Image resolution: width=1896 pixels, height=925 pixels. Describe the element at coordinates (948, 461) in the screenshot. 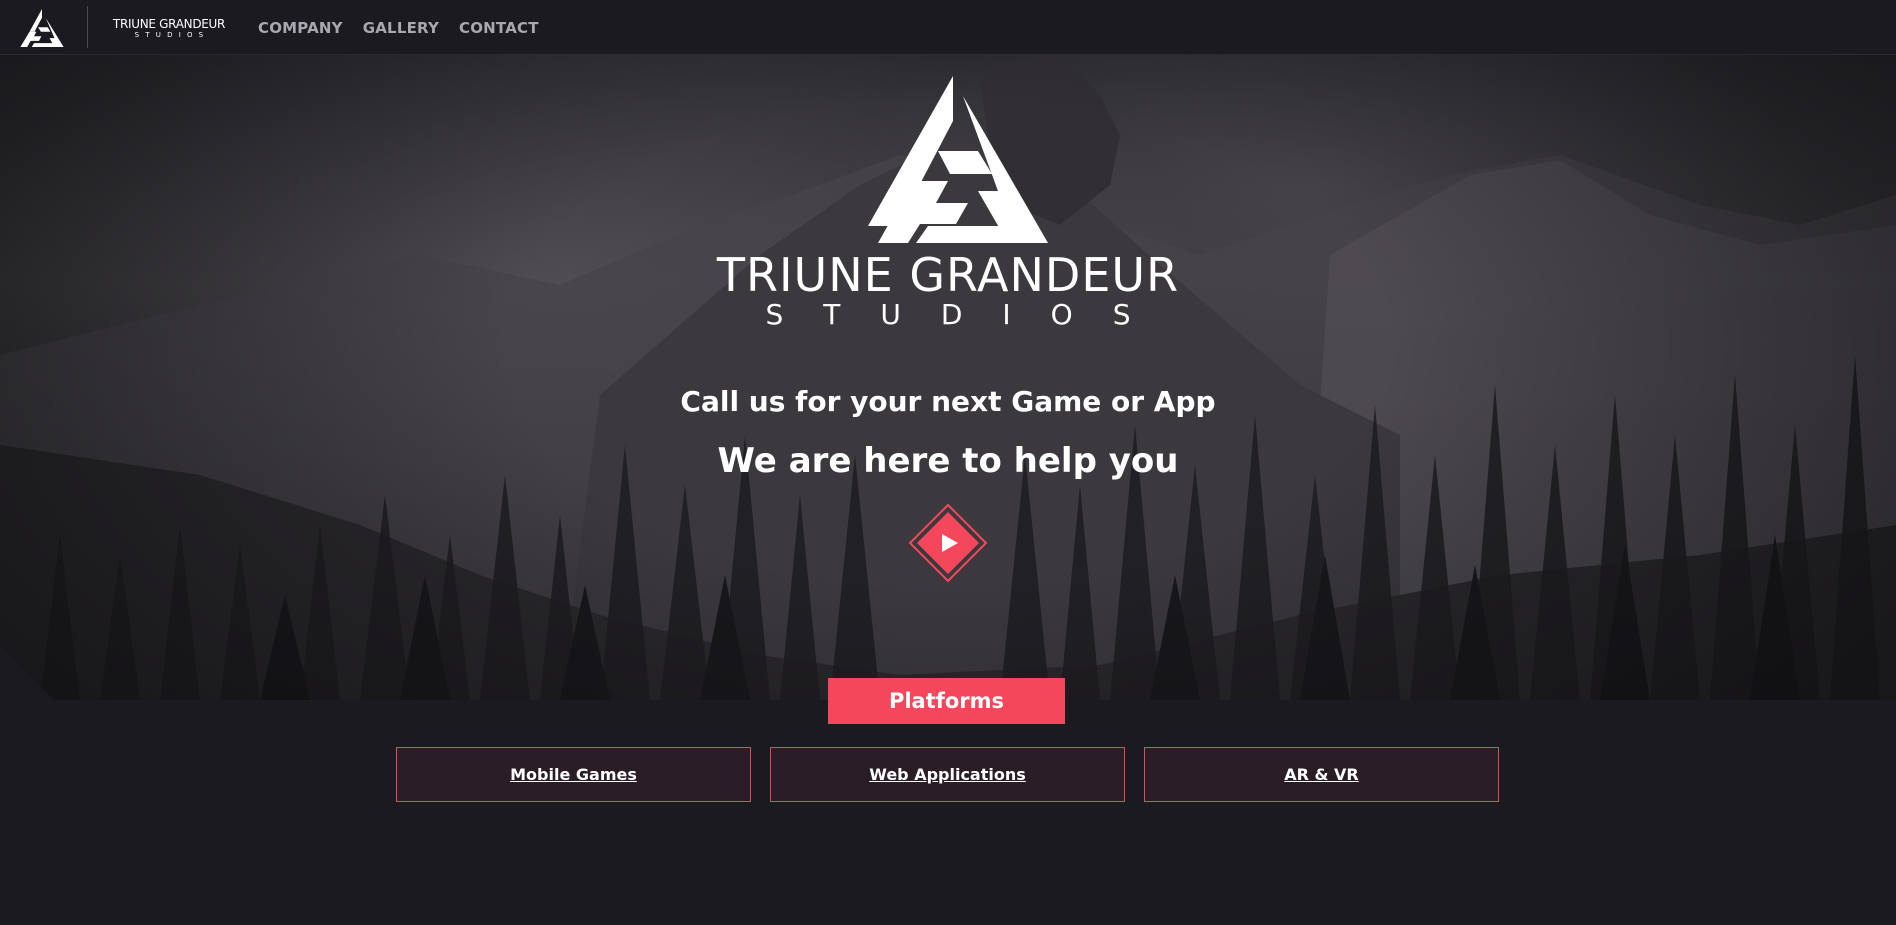

I see `hero-headline: We are here to help you` at that location.